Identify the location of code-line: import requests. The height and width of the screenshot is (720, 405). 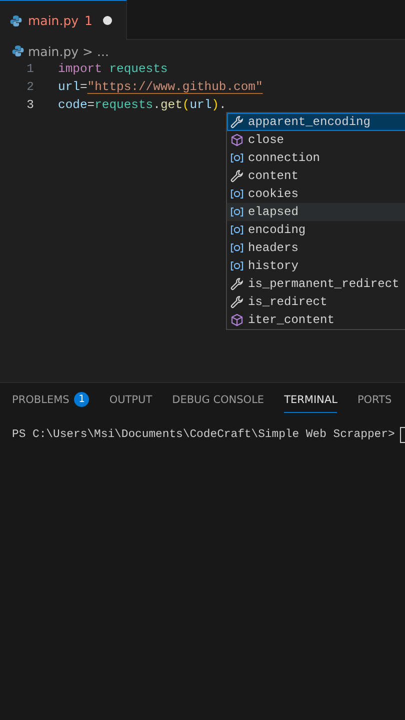
(113, 69).